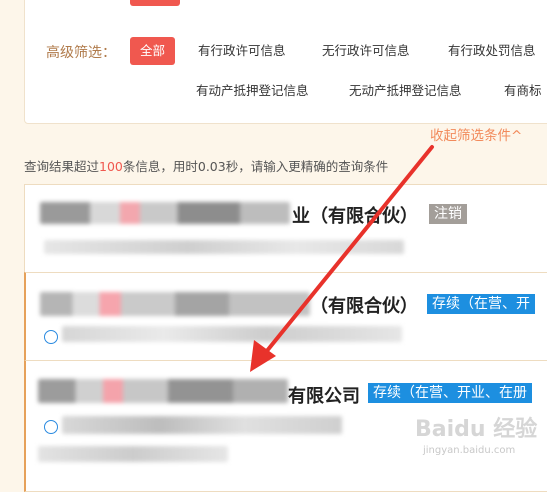 The width and height of the screenshot is (547, 492). I want to click on arrow-shaft, so click(347, 252).